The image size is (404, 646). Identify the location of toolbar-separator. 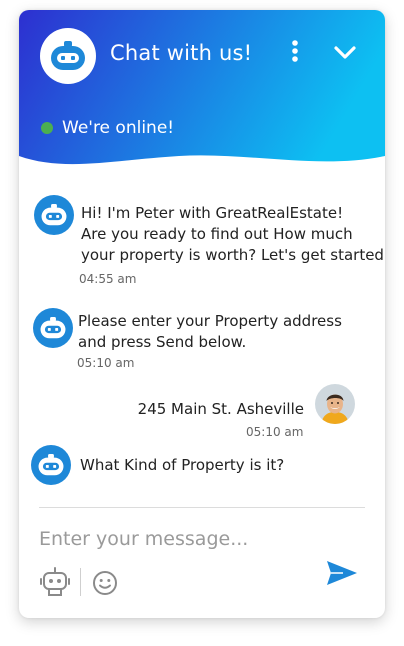
(80, 582).